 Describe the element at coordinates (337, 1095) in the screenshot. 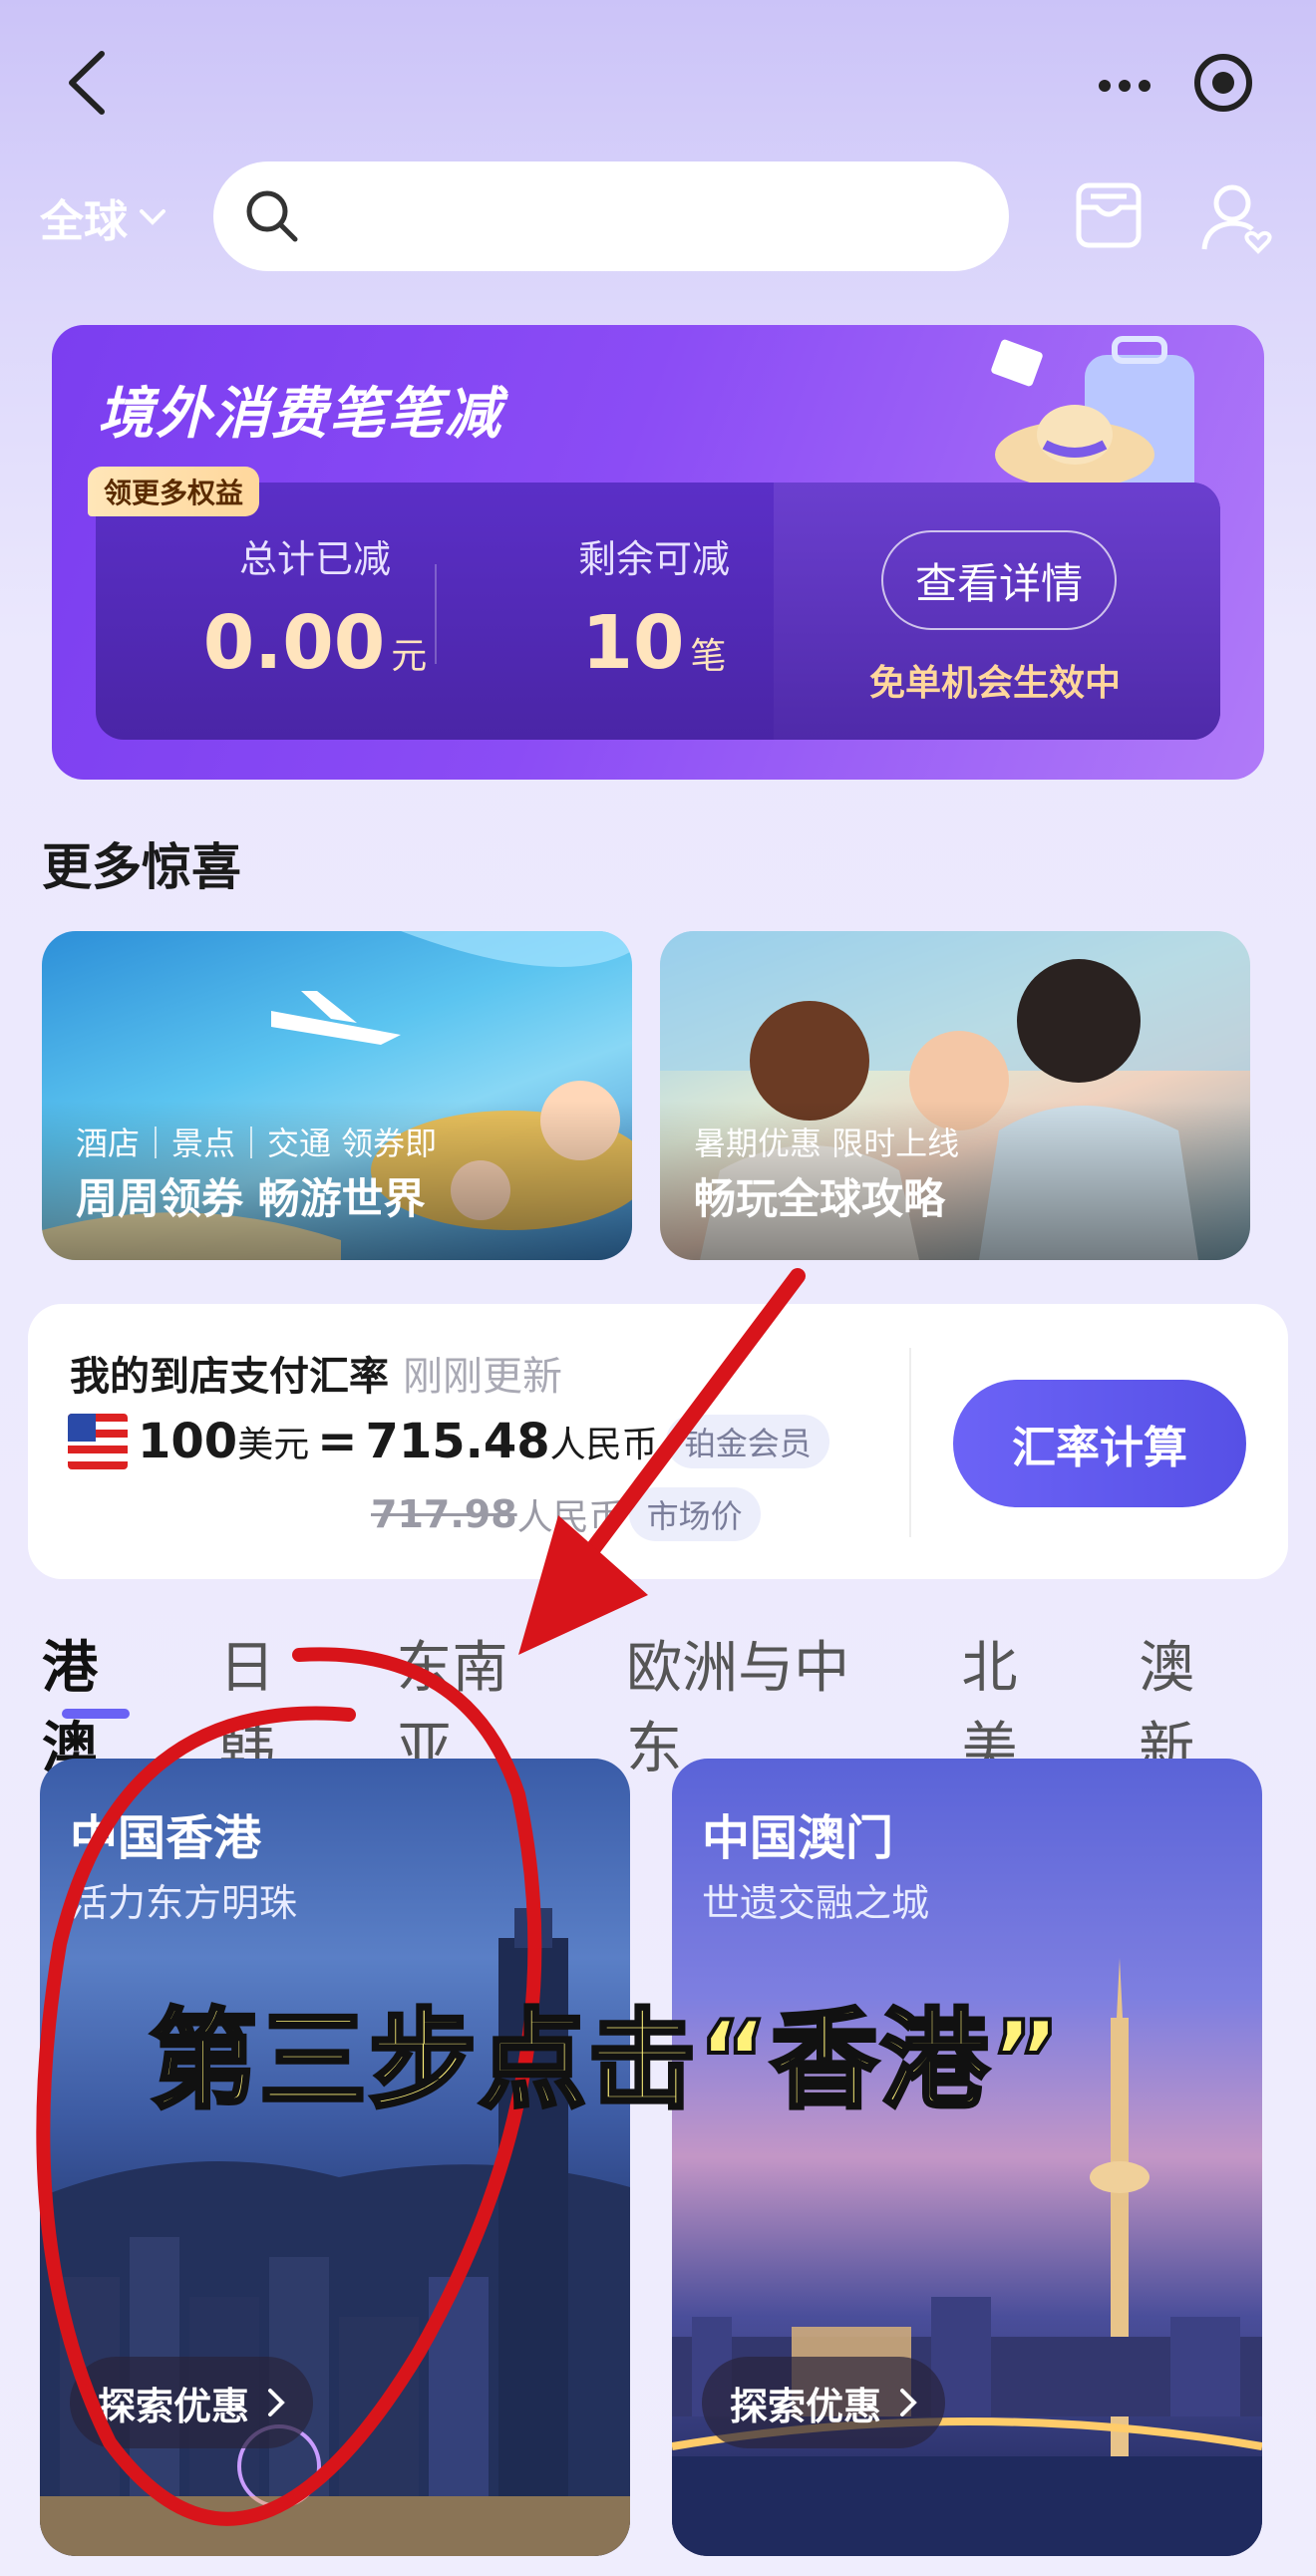

I see `promo-card-coupons: 酒店｜景点｜交通 领券即 周周领券 畅游世界` at that location.